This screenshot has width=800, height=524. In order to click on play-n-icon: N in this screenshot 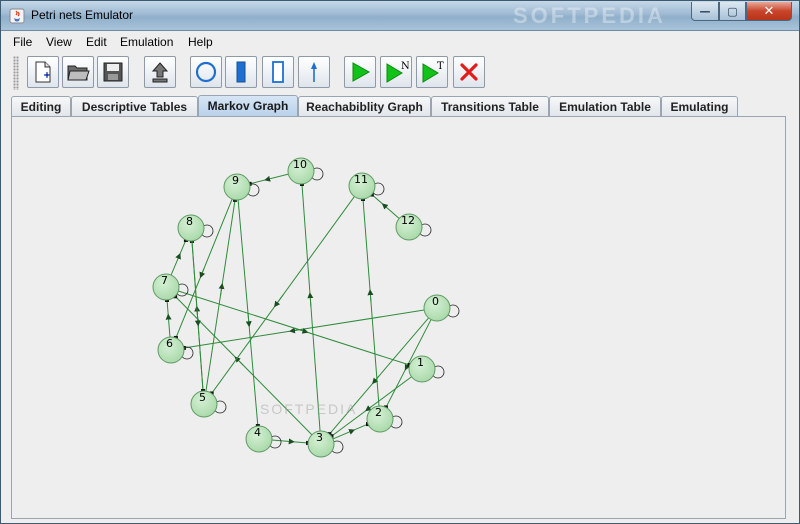, I will do `click(397, 72)`.